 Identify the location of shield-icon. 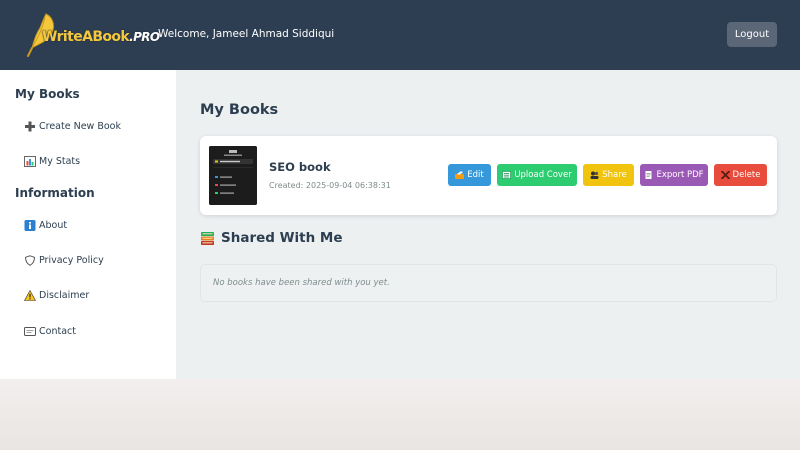
(30, 260).